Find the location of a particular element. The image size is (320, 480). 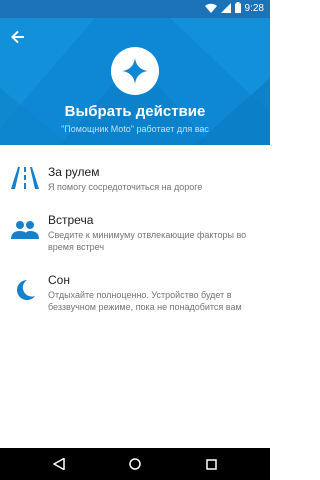

nav-home-button is located at coordinates (135, 464).